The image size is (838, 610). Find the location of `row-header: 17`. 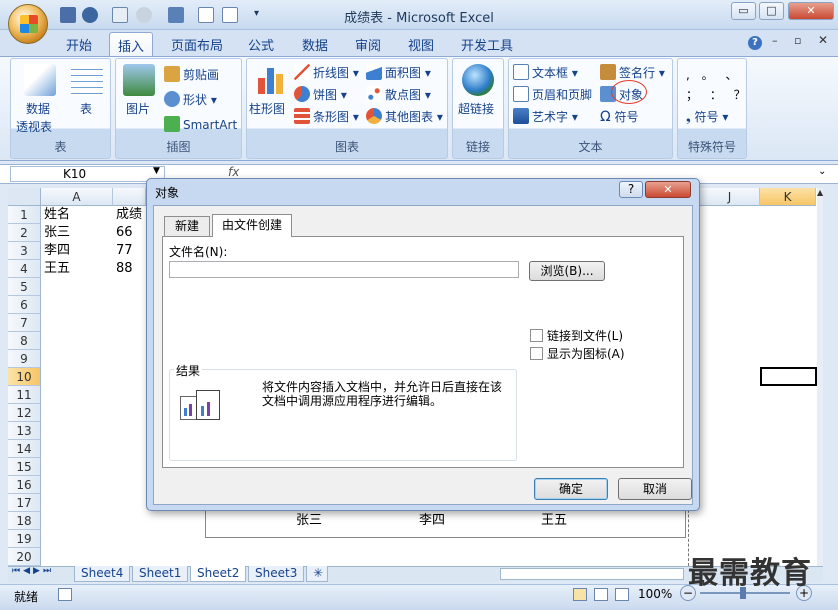

row-header: 17 is located at coordinates (24, 503).